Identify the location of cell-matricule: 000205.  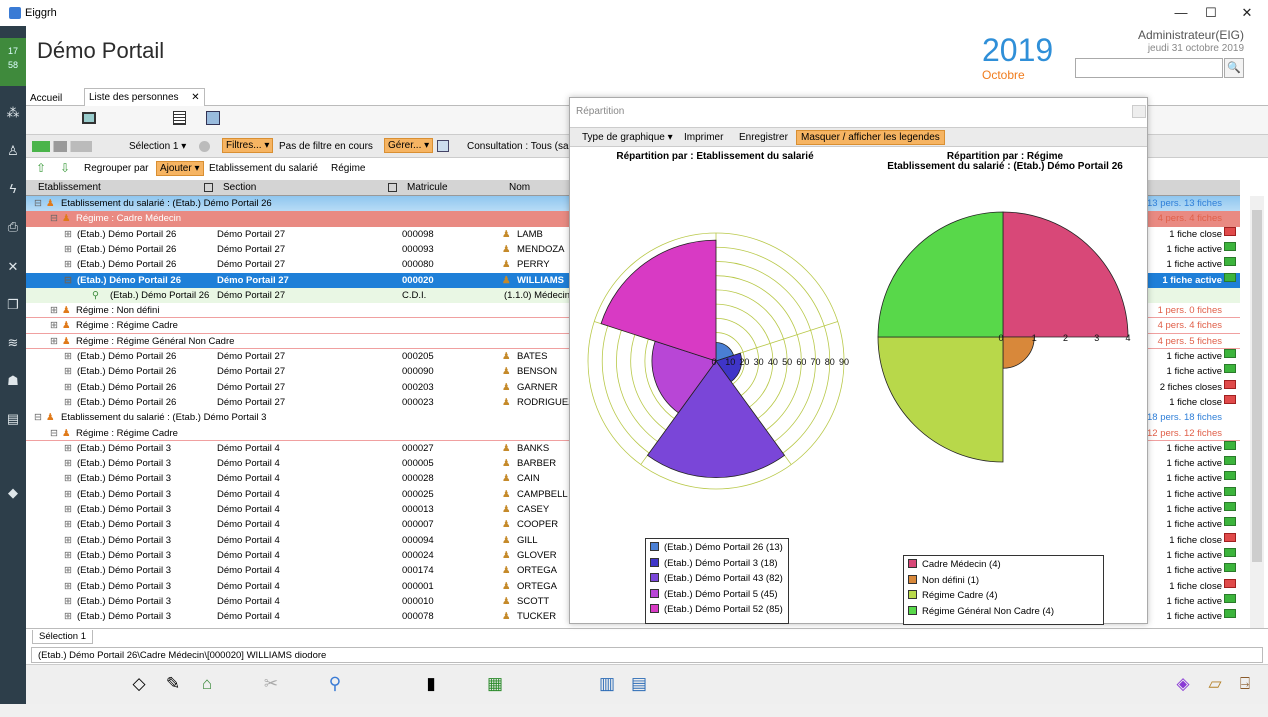
(418, 356).